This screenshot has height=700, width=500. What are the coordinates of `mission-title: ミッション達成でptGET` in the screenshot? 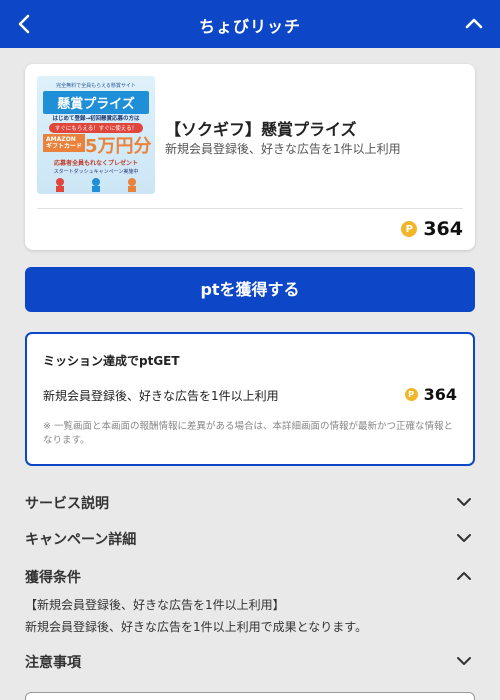 It's located at (111, 361).